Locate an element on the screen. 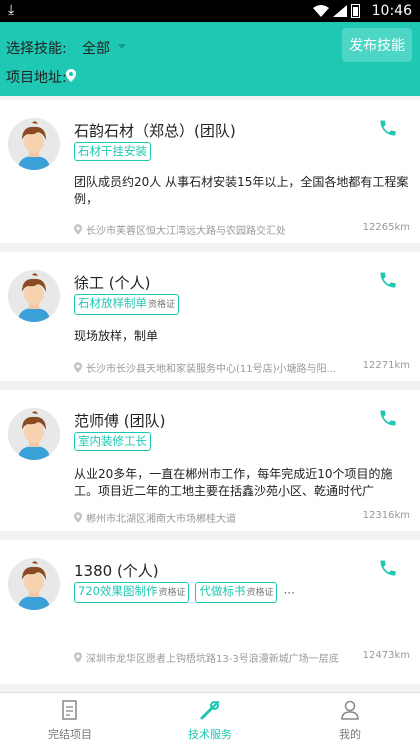 This screenshot has width=420, height=744. tab-mine: 我的 is located at coordinates (350, 718).